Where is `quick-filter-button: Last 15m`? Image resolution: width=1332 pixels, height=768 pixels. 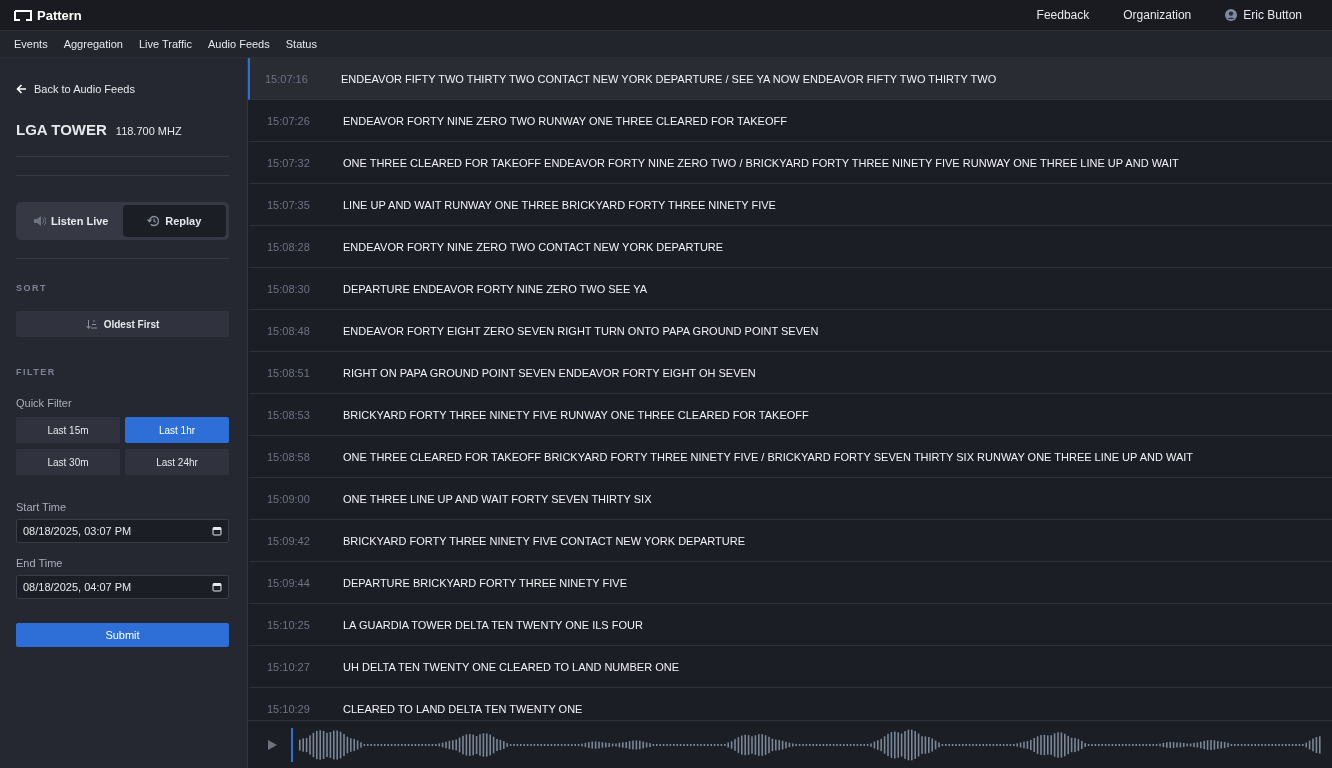
quick-filter-button: Last 15m is located at coordinates (68, 430).